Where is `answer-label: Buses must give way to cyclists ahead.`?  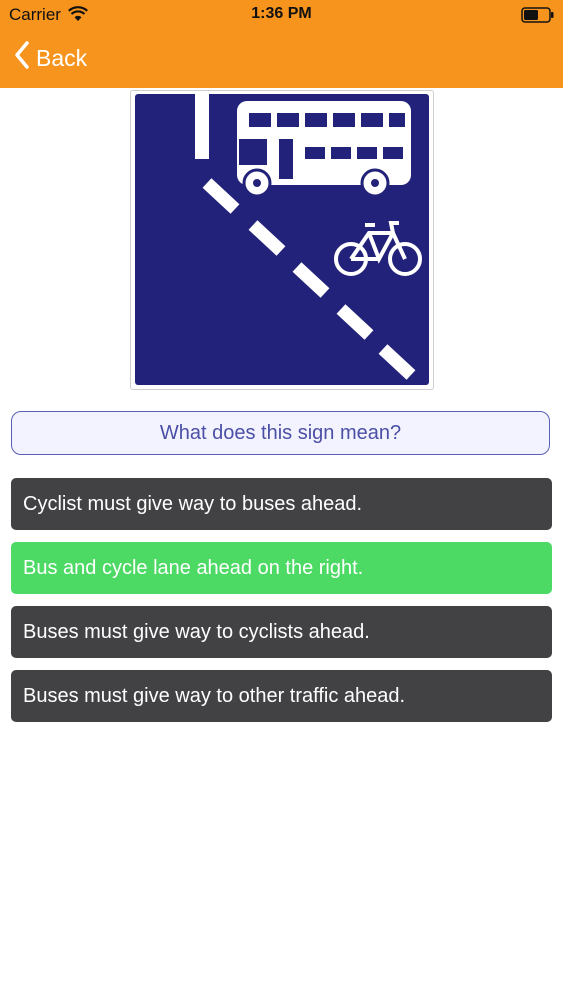
answer-label: Buses must give way to cyclists ahead. is located at coordinates (196, 631).